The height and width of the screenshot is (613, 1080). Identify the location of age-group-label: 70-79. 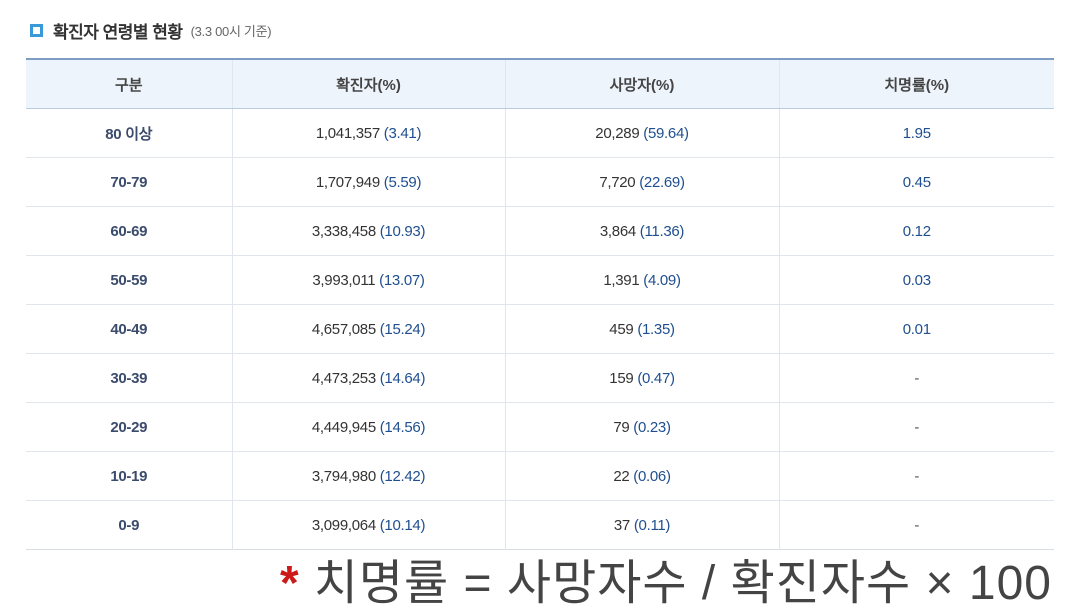
(129, 182).